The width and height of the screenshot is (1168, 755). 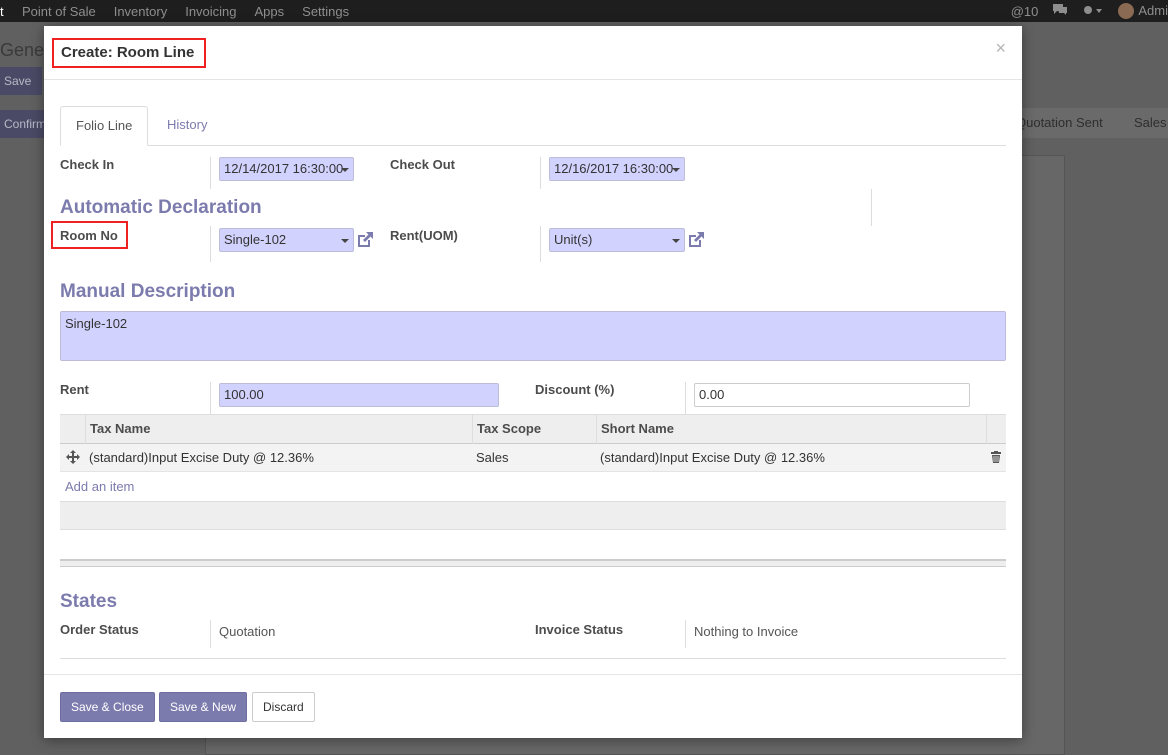 What do you see at coordinates (247, 631) in the screenshot?
I see `order-status-value: Quotation` at bounding box center [247, 631].